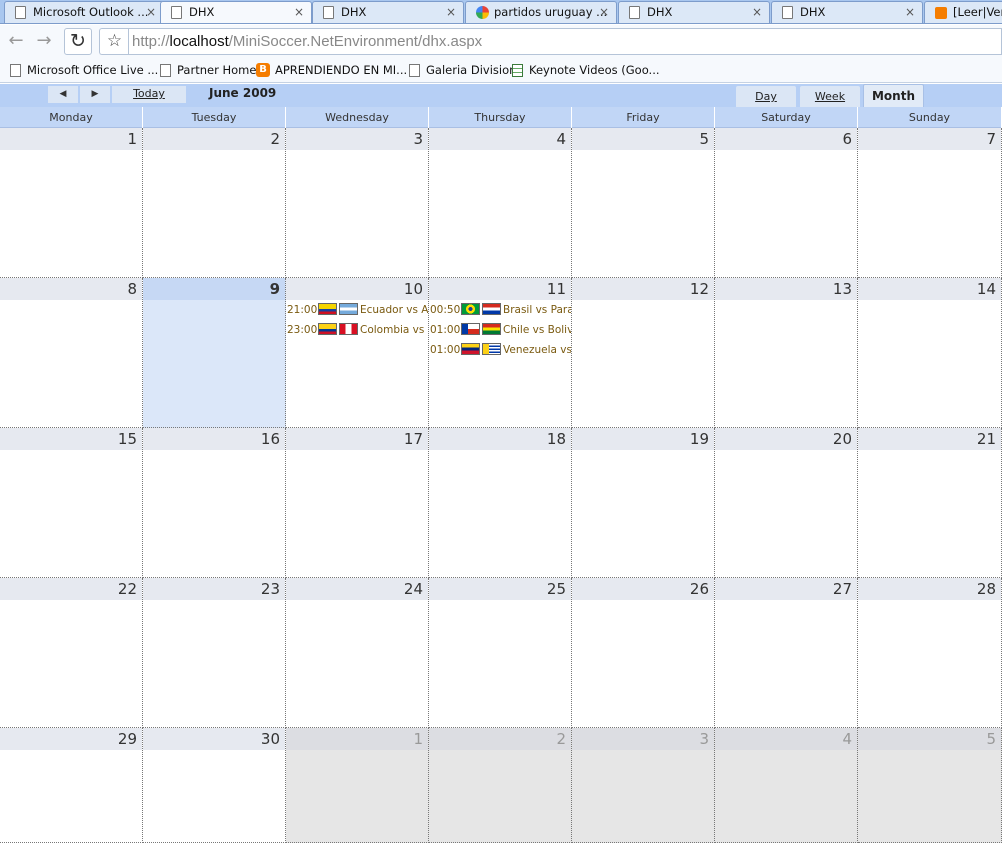  I want to click on day-cell: 26, so click(643, 653).